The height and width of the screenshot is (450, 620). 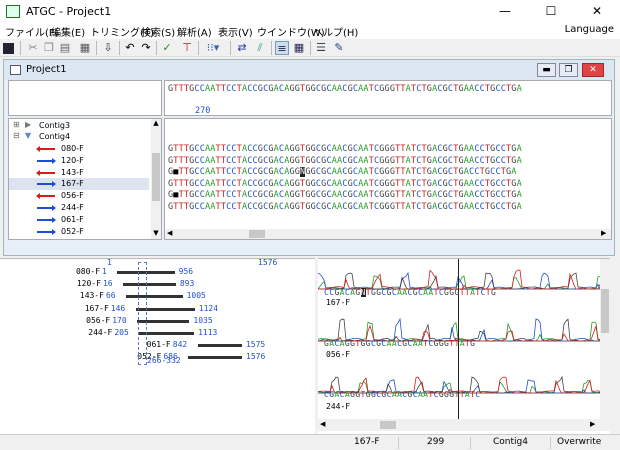 What do you see at coordinates (33, 48) in the screenshot?
I see `cut-icon: ✂` at bounding box center [33, 48].